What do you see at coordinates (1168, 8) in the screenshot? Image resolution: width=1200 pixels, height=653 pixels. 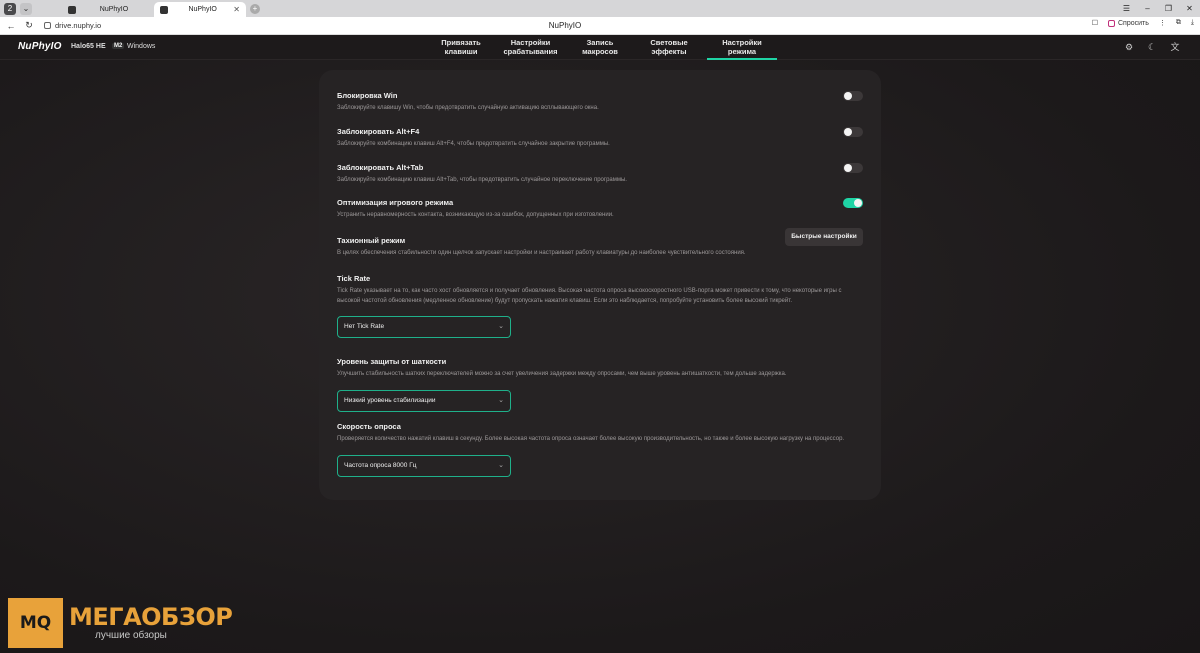 I see `restore-icon: ❐` at bounding box center [1168, 8].